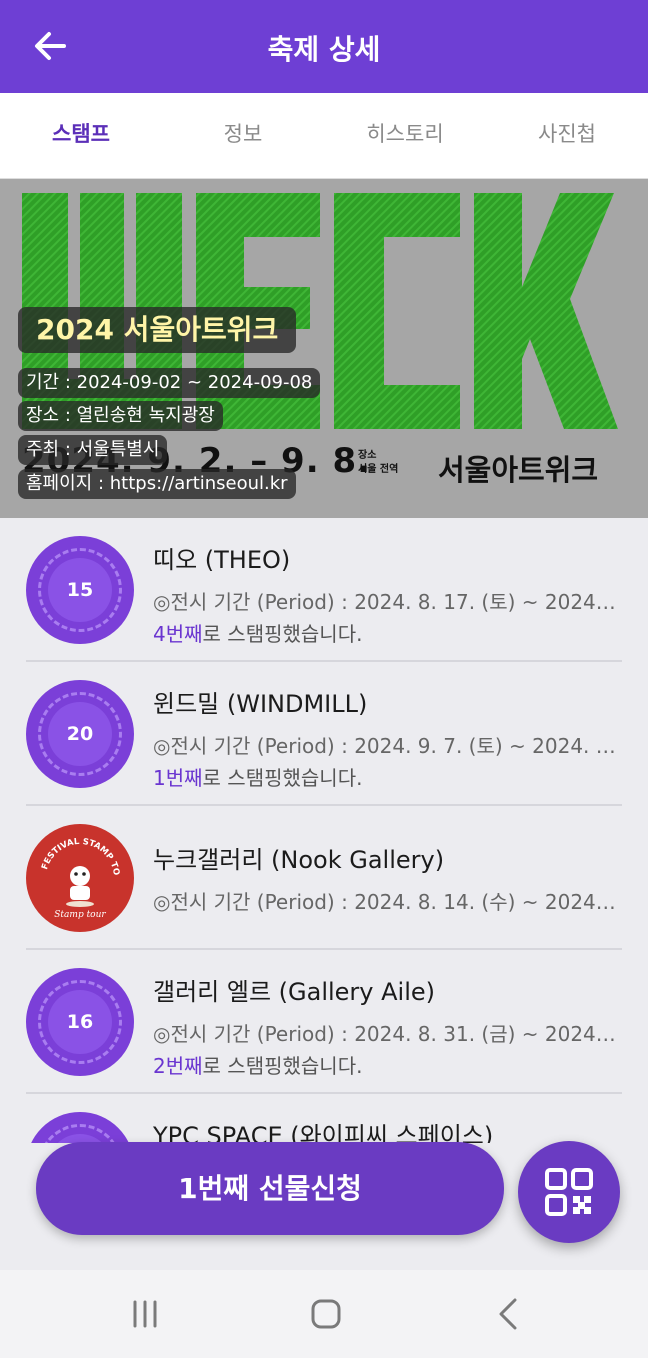 The width and height of the screenshot is (648, 1358). What do you see at coordinates (299, 860) in the screenshot?
I see `place-name: 누크갤러리 (Nook Gallery)` at bounding box center [299, 860].